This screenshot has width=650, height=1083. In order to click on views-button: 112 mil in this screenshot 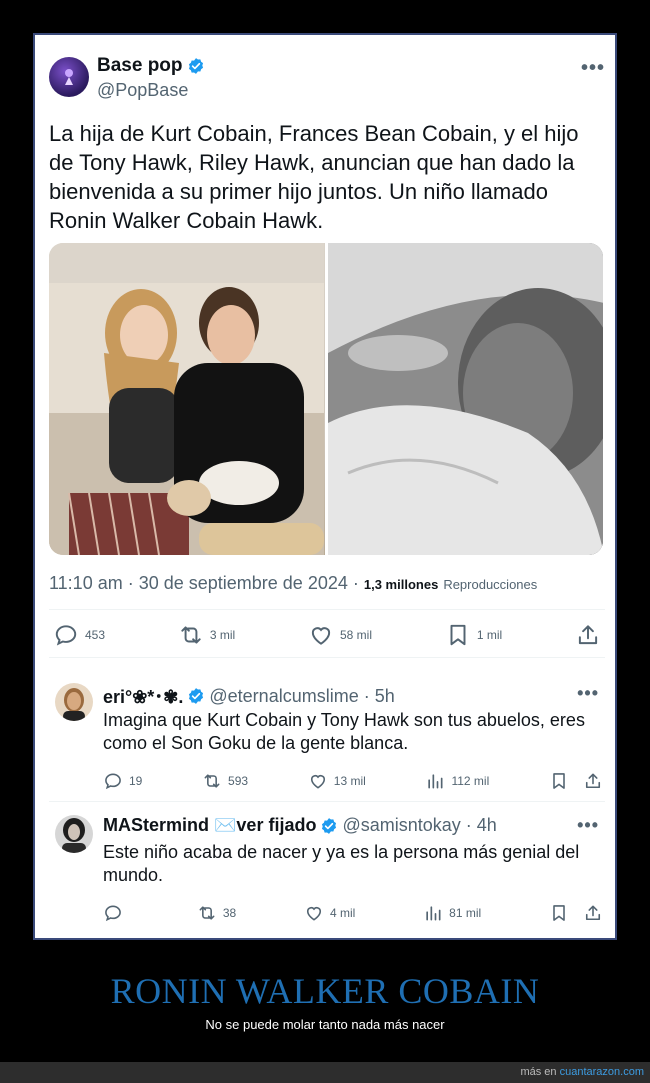, I will do `click(457, 781)`.